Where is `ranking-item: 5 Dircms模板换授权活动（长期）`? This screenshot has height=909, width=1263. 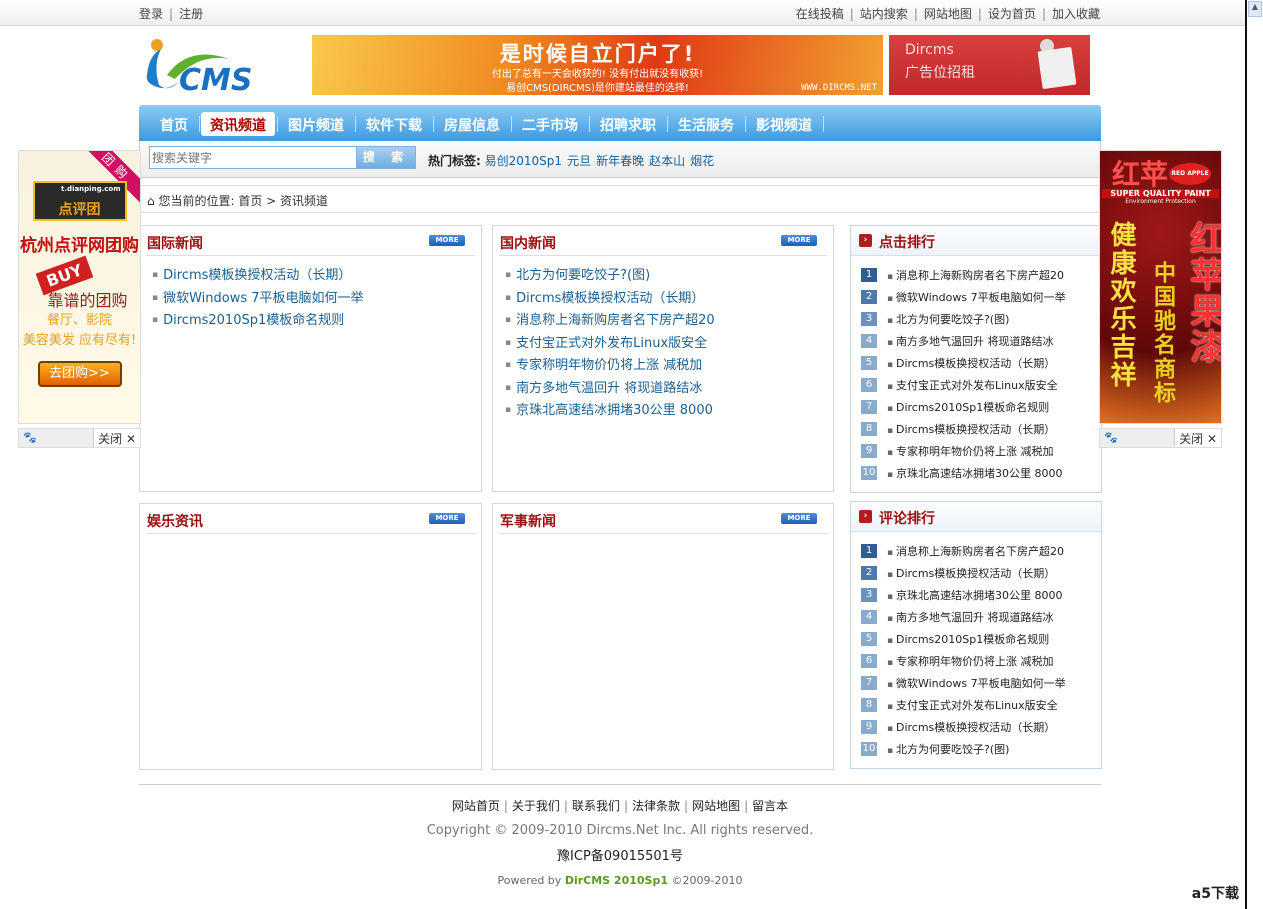
ranking-item: 5 Dircms模板换授权活动（长期） is located at coordinates (976, 363).